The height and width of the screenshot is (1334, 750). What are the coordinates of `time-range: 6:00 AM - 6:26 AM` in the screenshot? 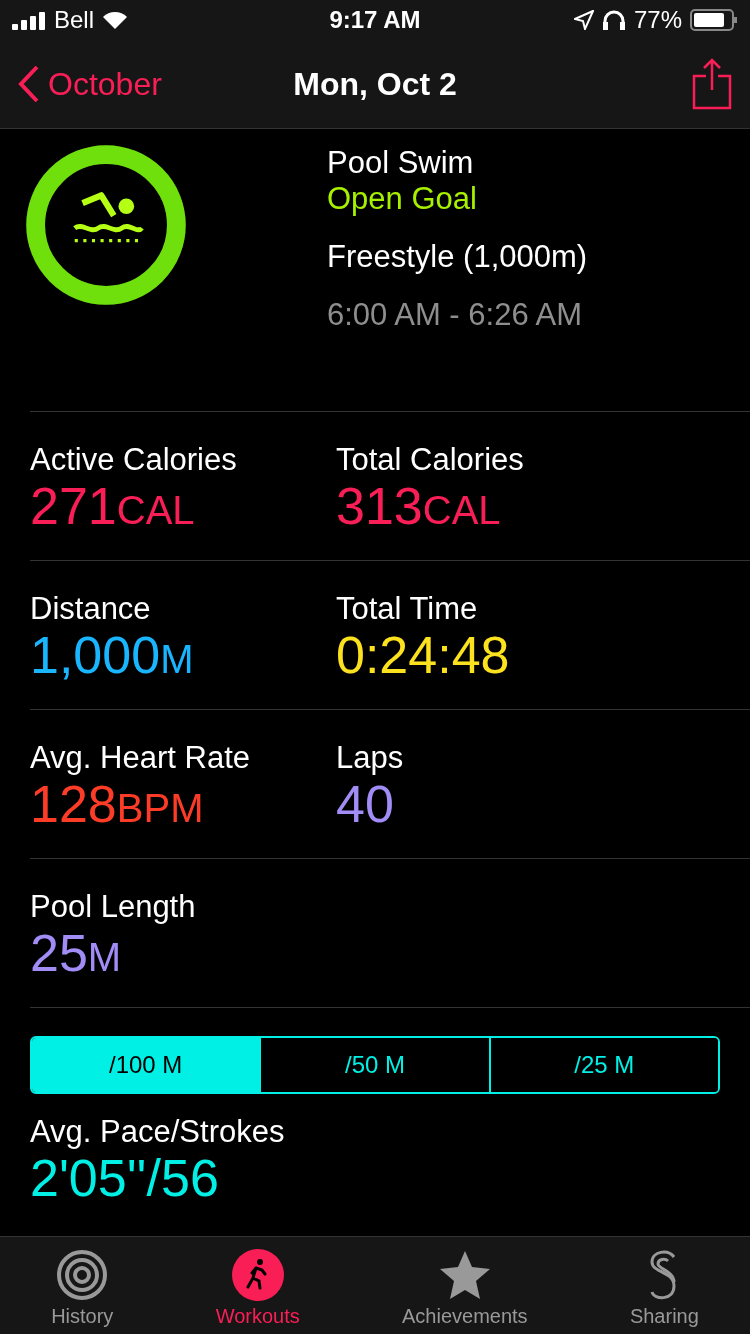 It's located at (455, 315).